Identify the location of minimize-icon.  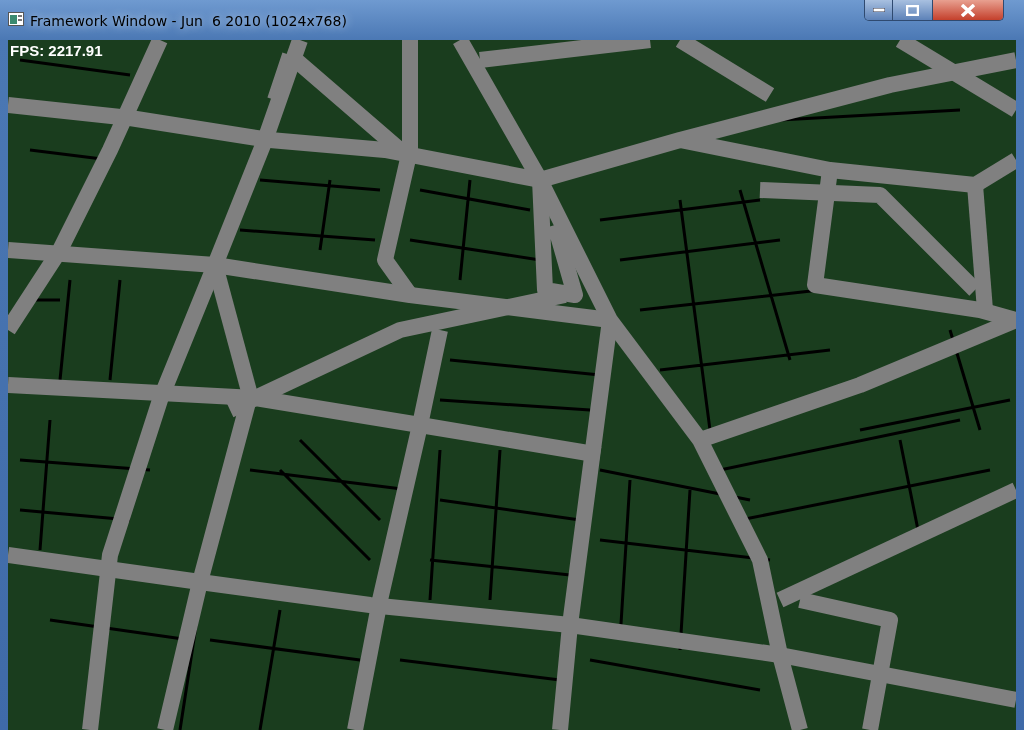
(878, 10).